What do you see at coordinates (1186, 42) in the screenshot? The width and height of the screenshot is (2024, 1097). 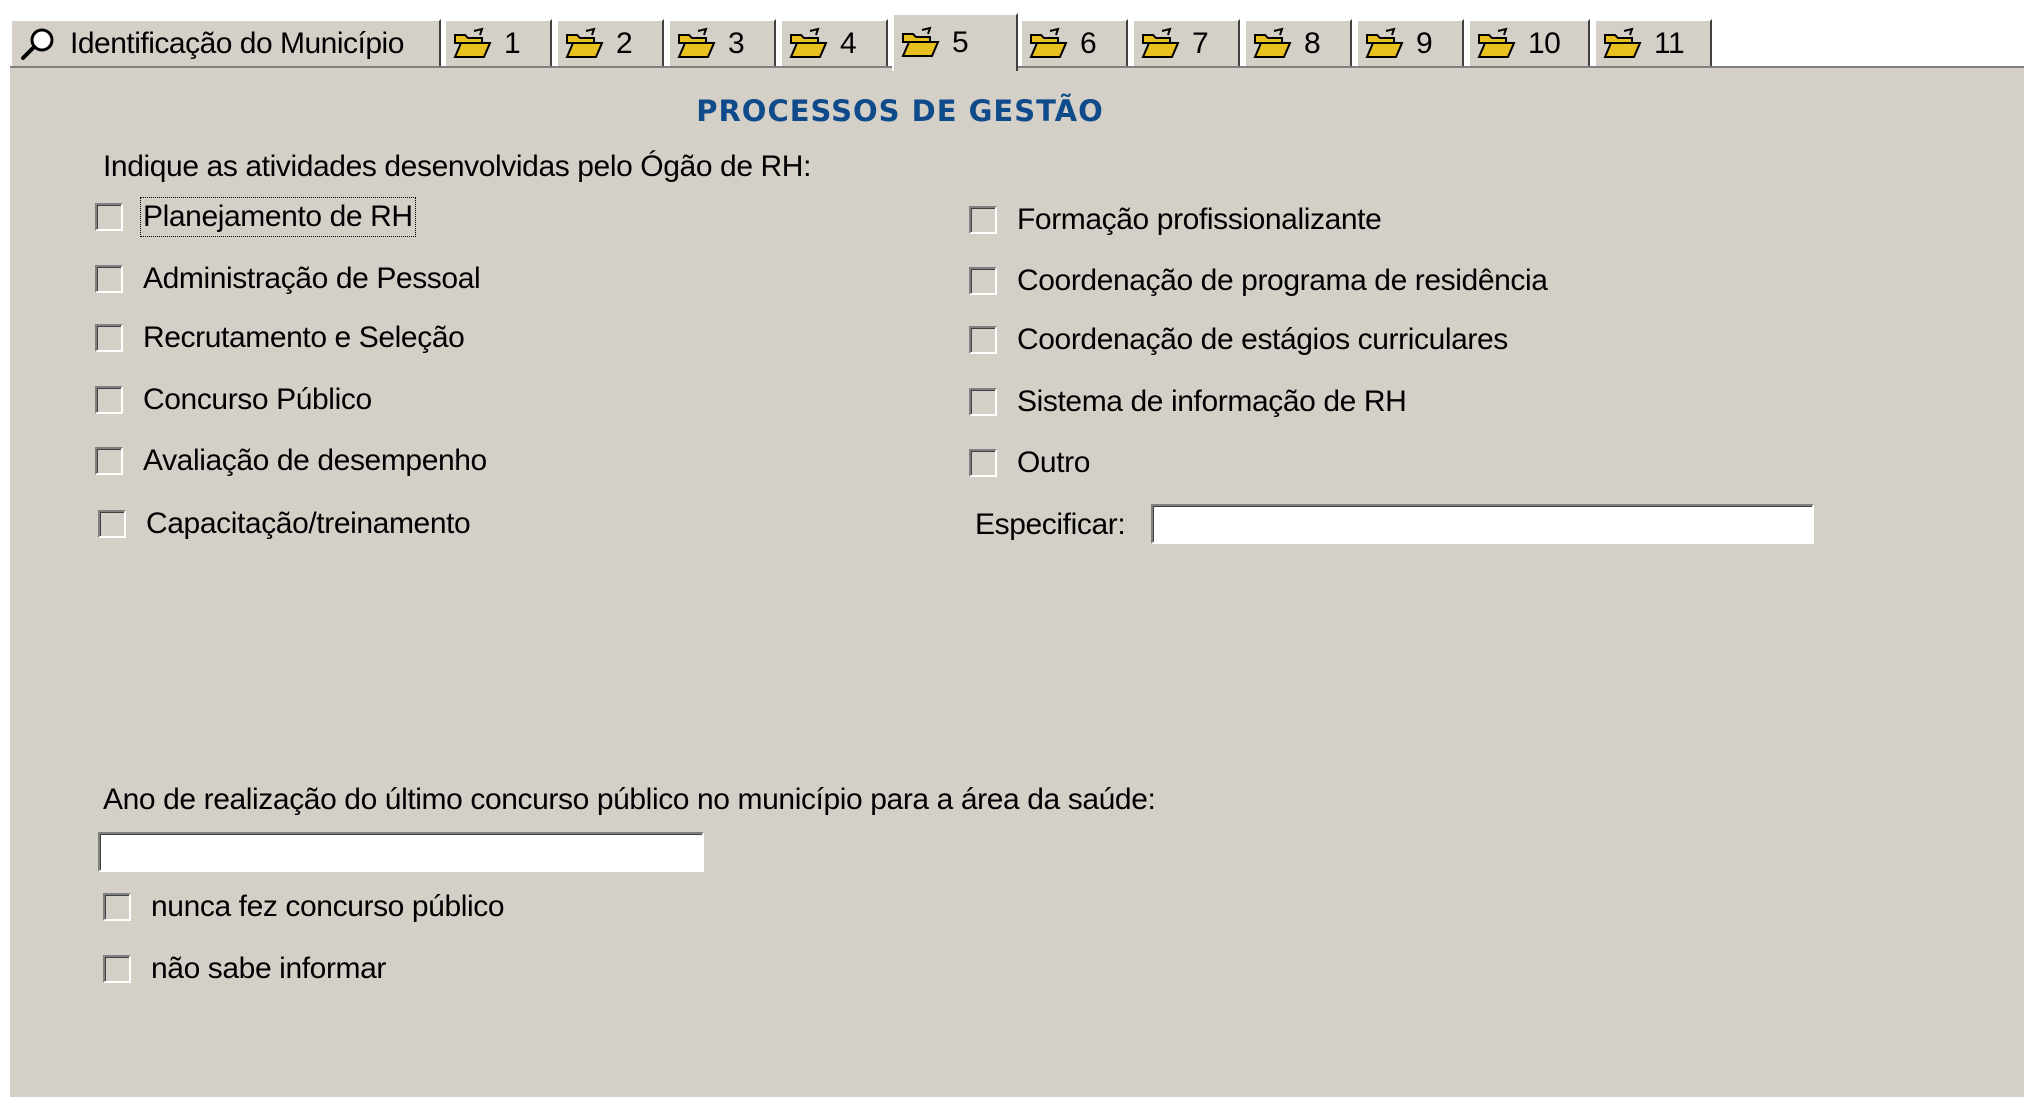 I see `tab-7: 7` at bounding box center [1186, 42].